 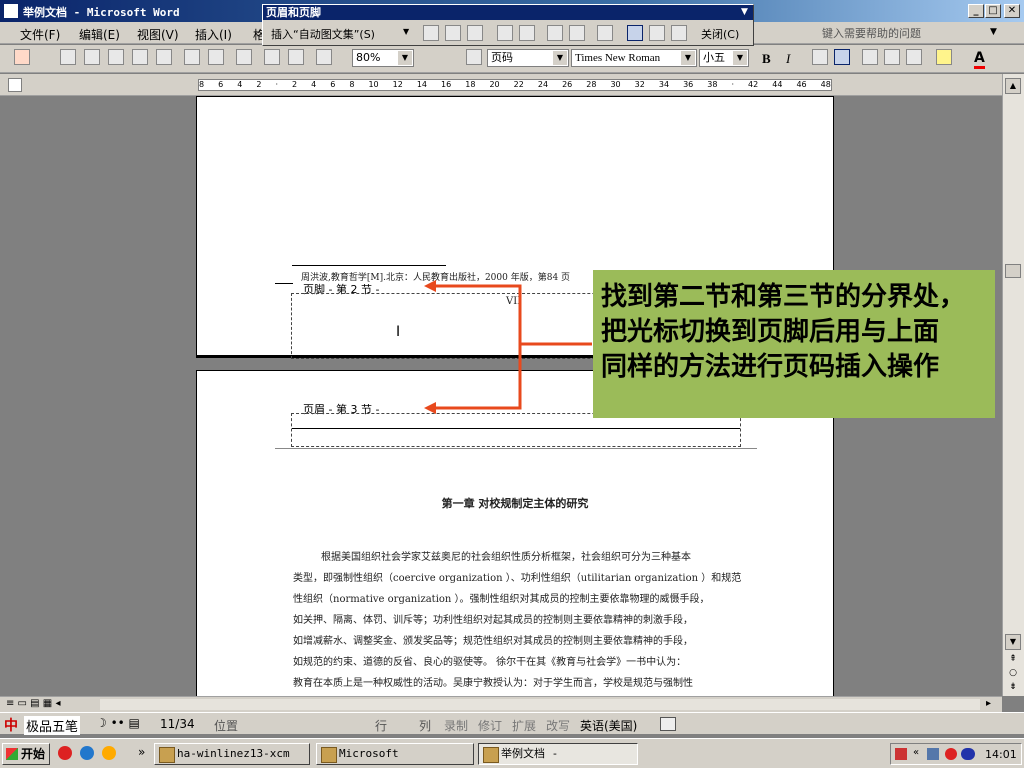 I want to click on show-previous-icon, so click(x=657, y=33).